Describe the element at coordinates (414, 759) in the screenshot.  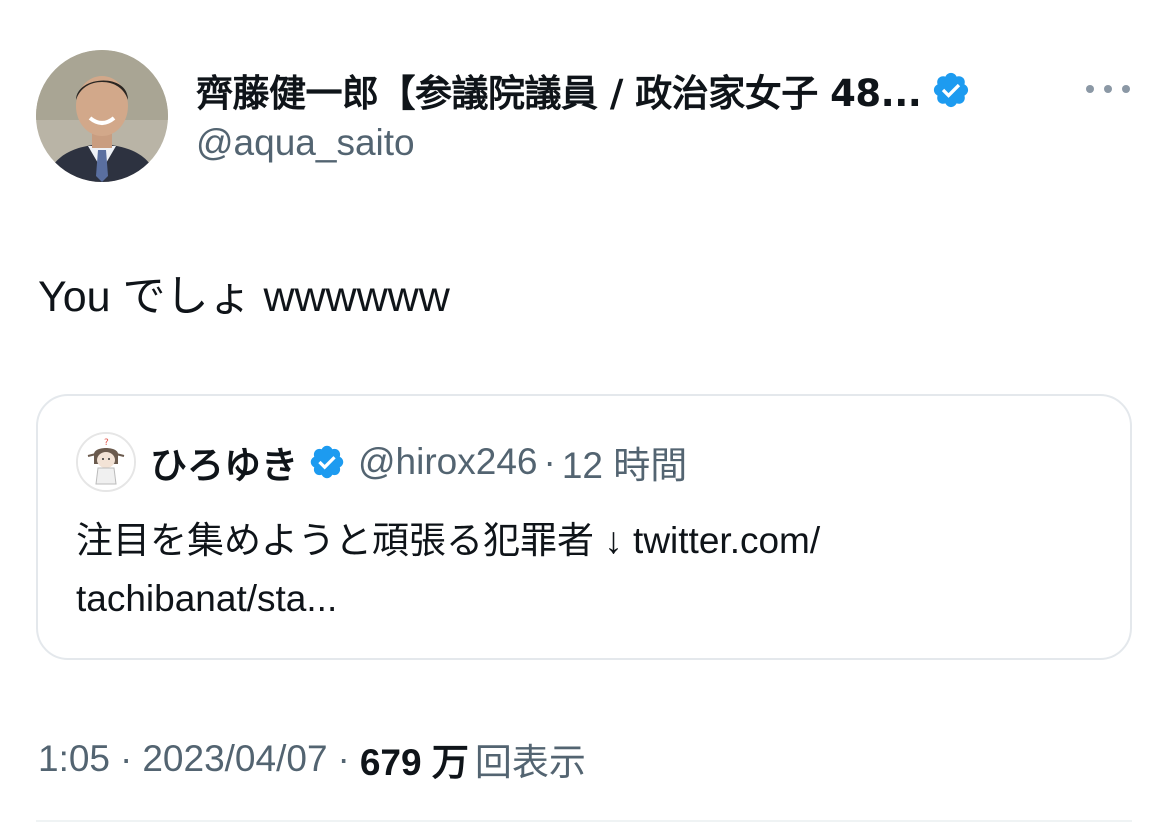
I see `views-count: 679 万` at that location.